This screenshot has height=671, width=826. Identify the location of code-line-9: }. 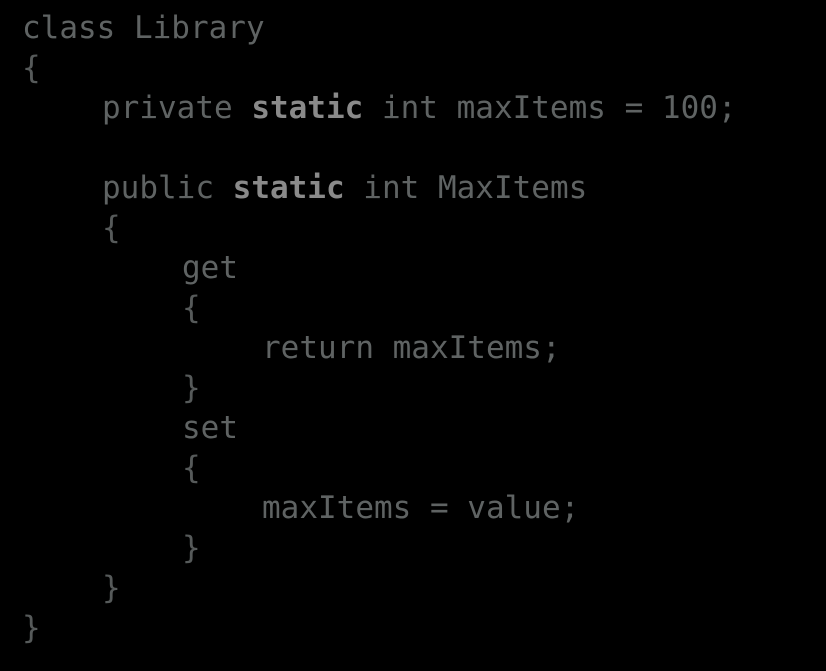
(424, 388).